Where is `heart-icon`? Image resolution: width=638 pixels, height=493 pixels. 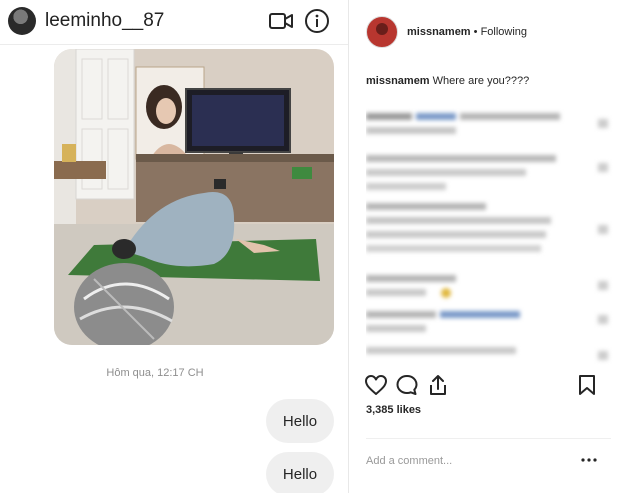
heart-icon is located at coordinates (376, 385).